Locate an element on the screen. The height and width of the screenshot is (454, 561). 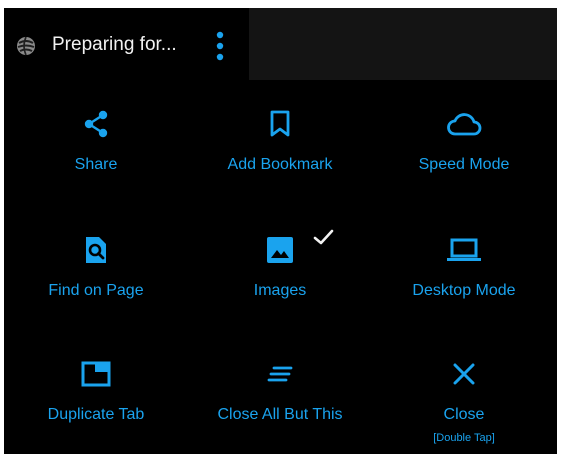
menu-item-label: Find on Page is located at coordinates (96, 290).